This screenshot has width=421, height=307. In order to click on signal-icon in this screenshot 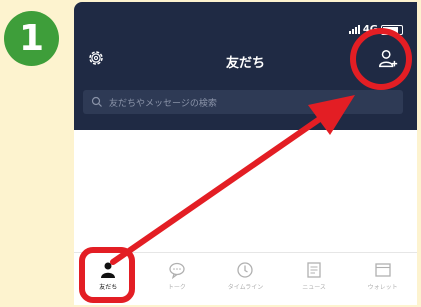, I will do `click(354, 29)`.